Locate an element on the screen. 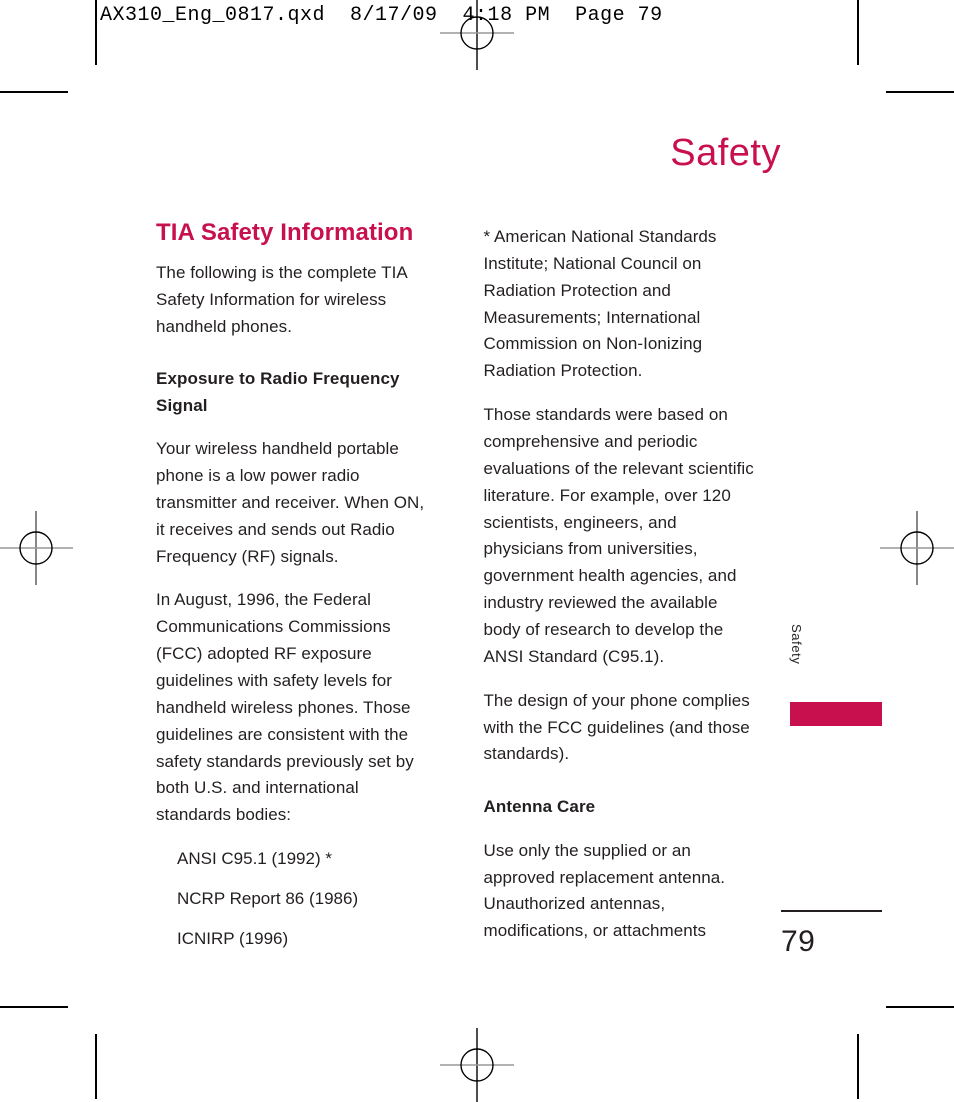  folio-rule is located at coordinates (831, 911).